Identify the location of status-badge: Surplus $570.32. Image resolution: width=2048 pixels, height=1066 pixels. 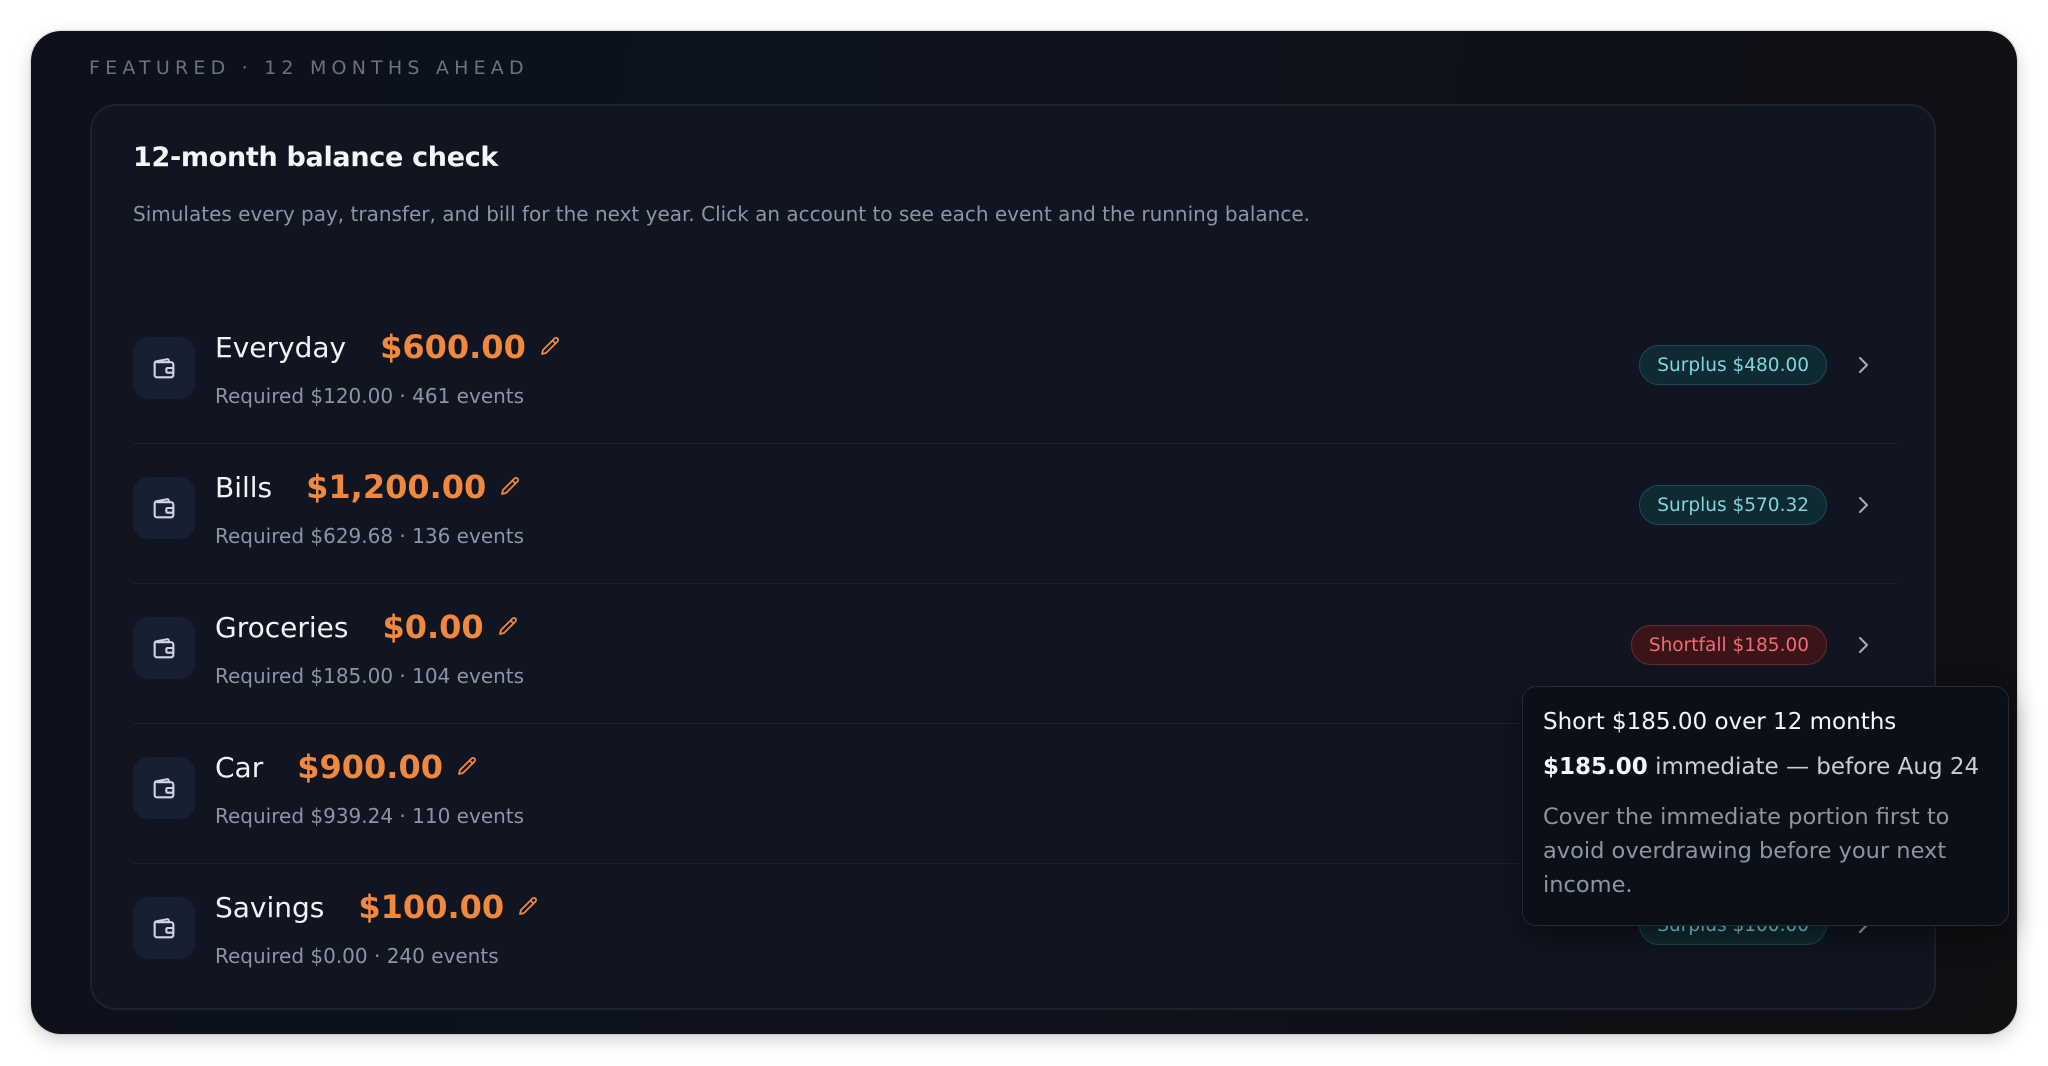
(1733, 505).